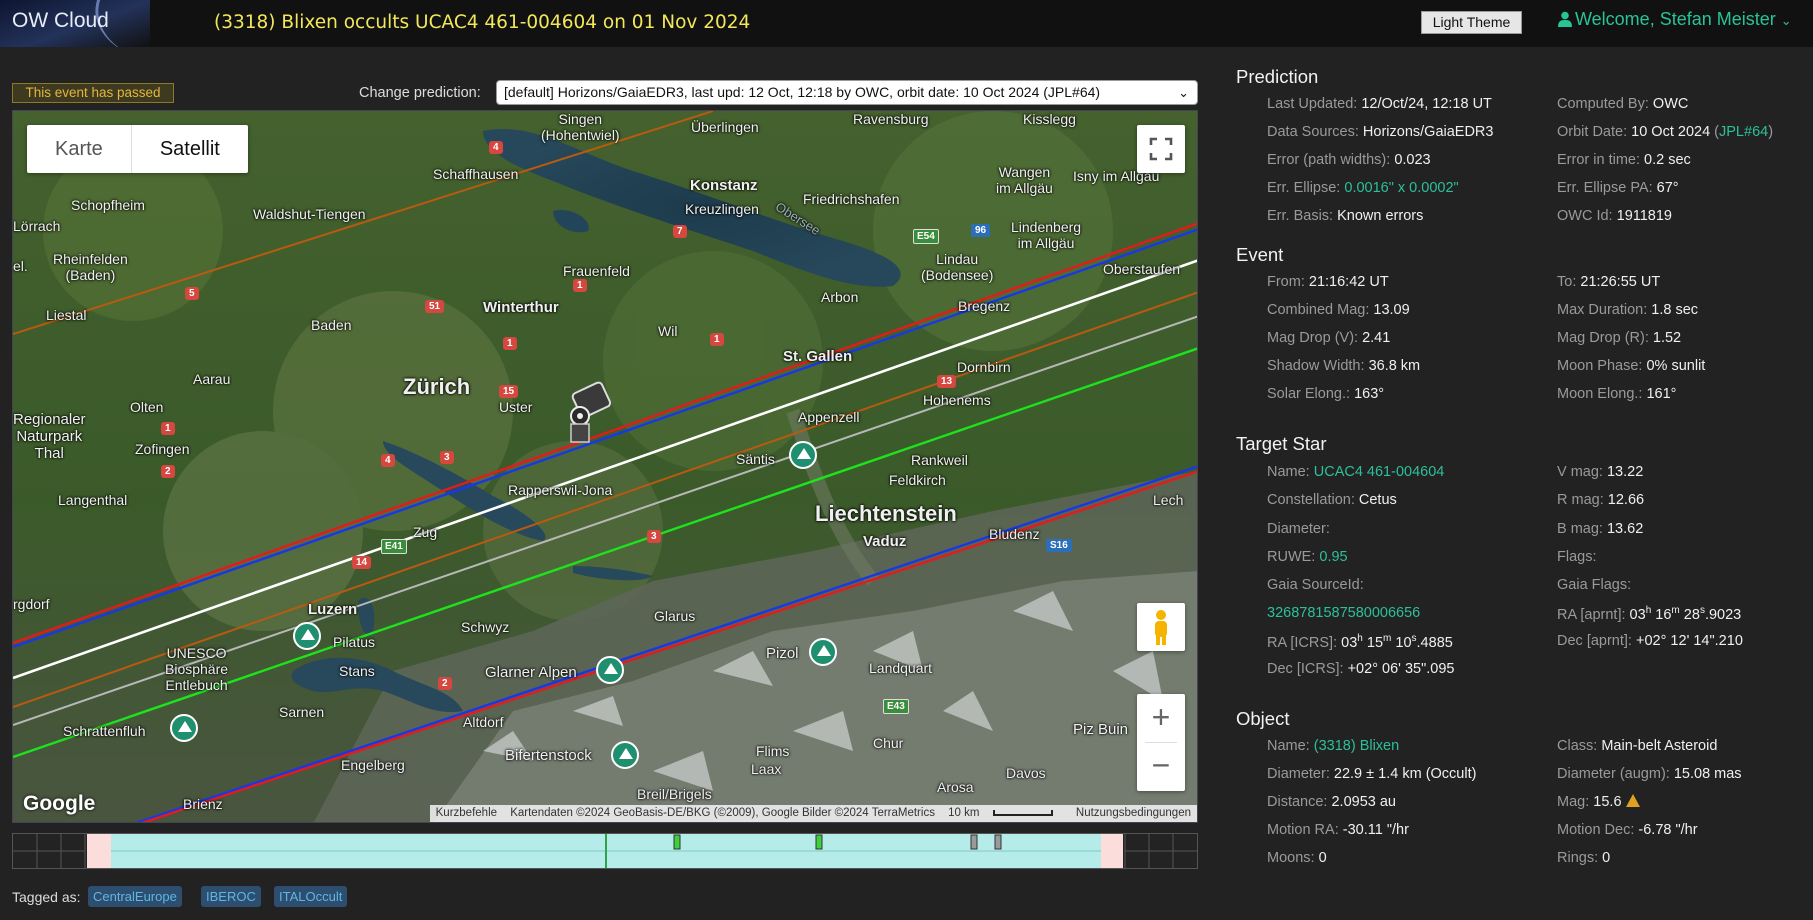 The width and height of the screenshot is (1813, 920). What do you see at coordinates (1101, 729) in the screenshot?
I see `map-label-piz-buin: Piz Buin` at bounding box center [1101, 729].